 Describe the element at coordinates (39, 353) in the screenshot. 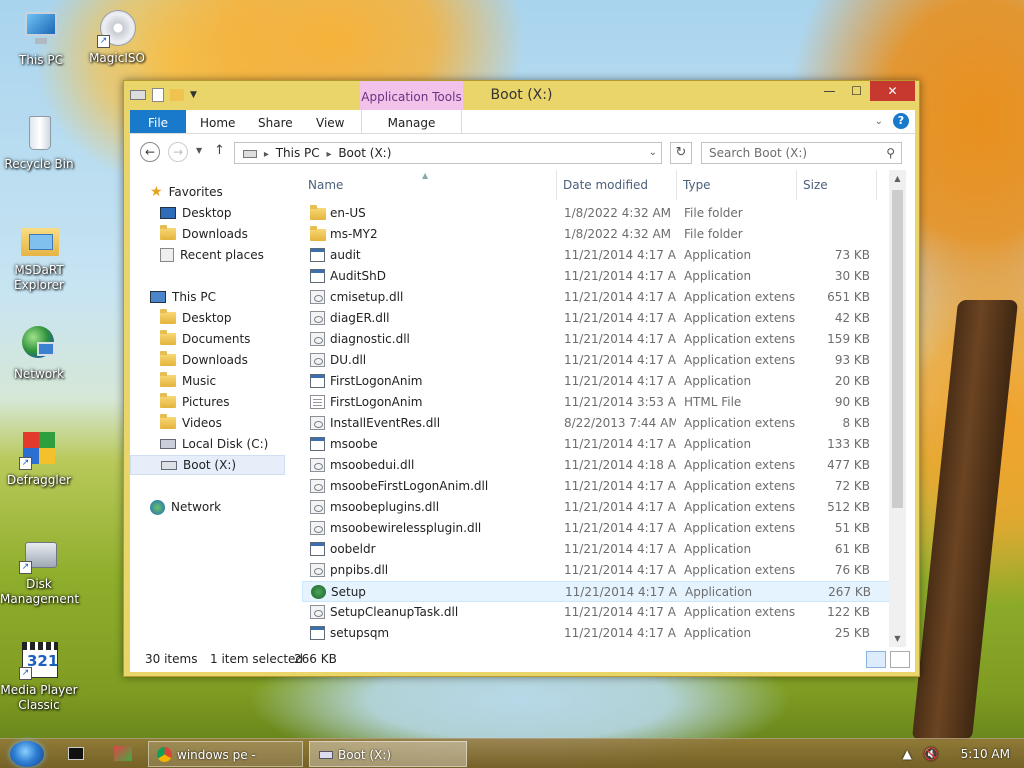

I see `desktop-icon-network: Network` at that location.